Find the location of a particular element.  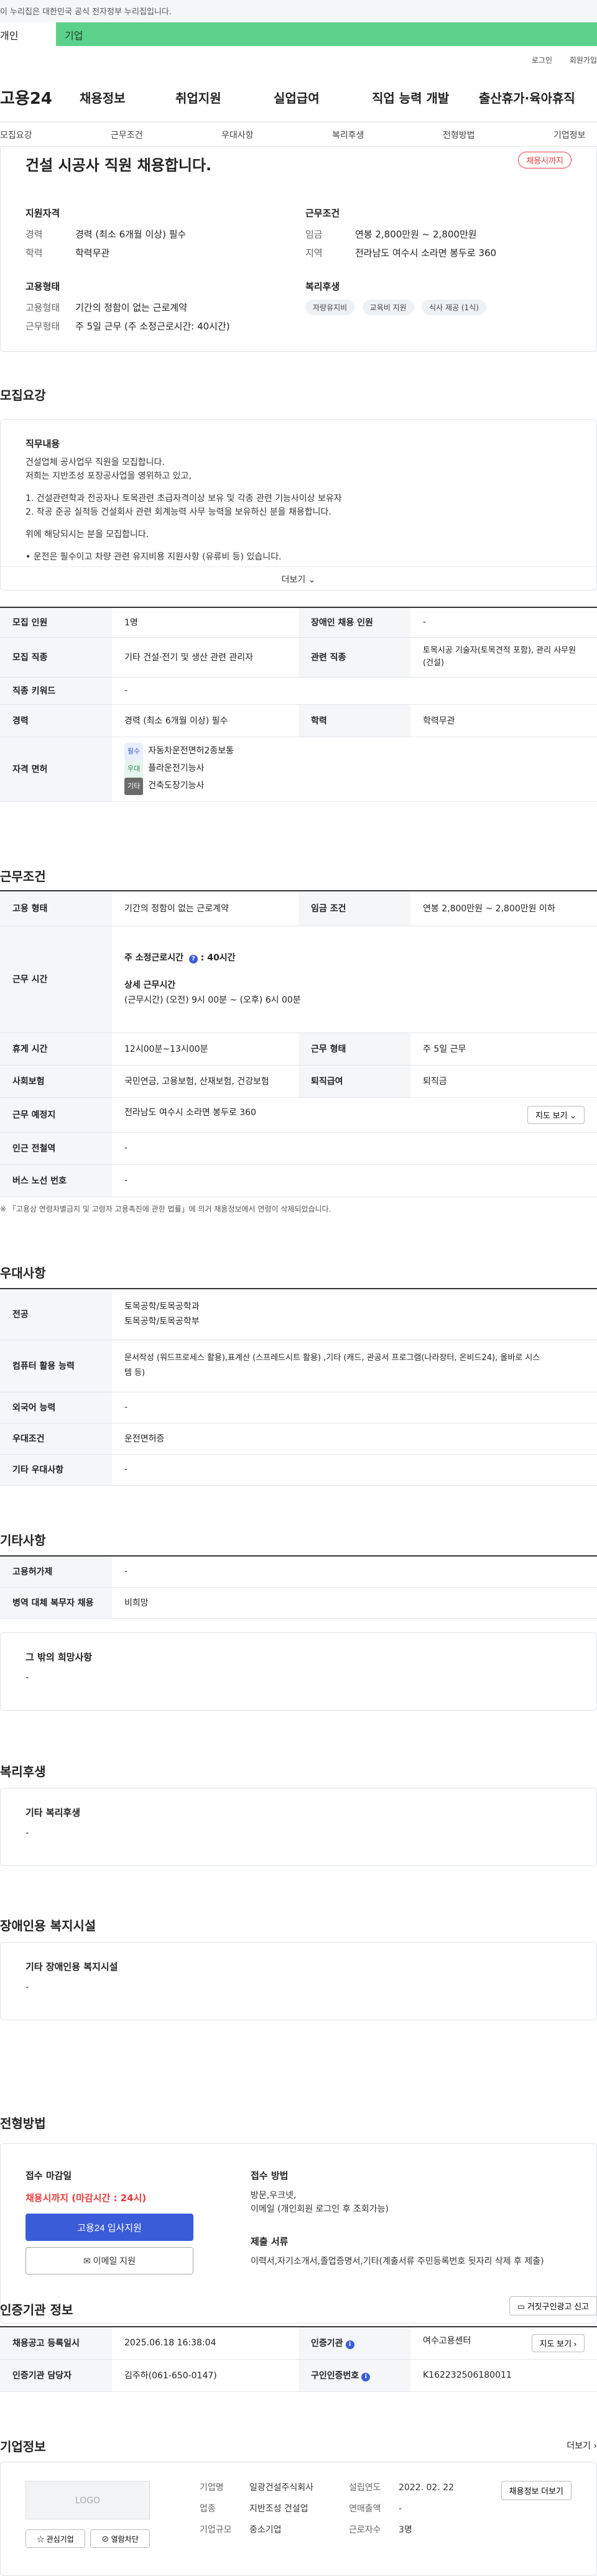

table-row: 전공 토목공학/토목공학과 토목공학/토목공학부 is located at coordinates (298, 1315).